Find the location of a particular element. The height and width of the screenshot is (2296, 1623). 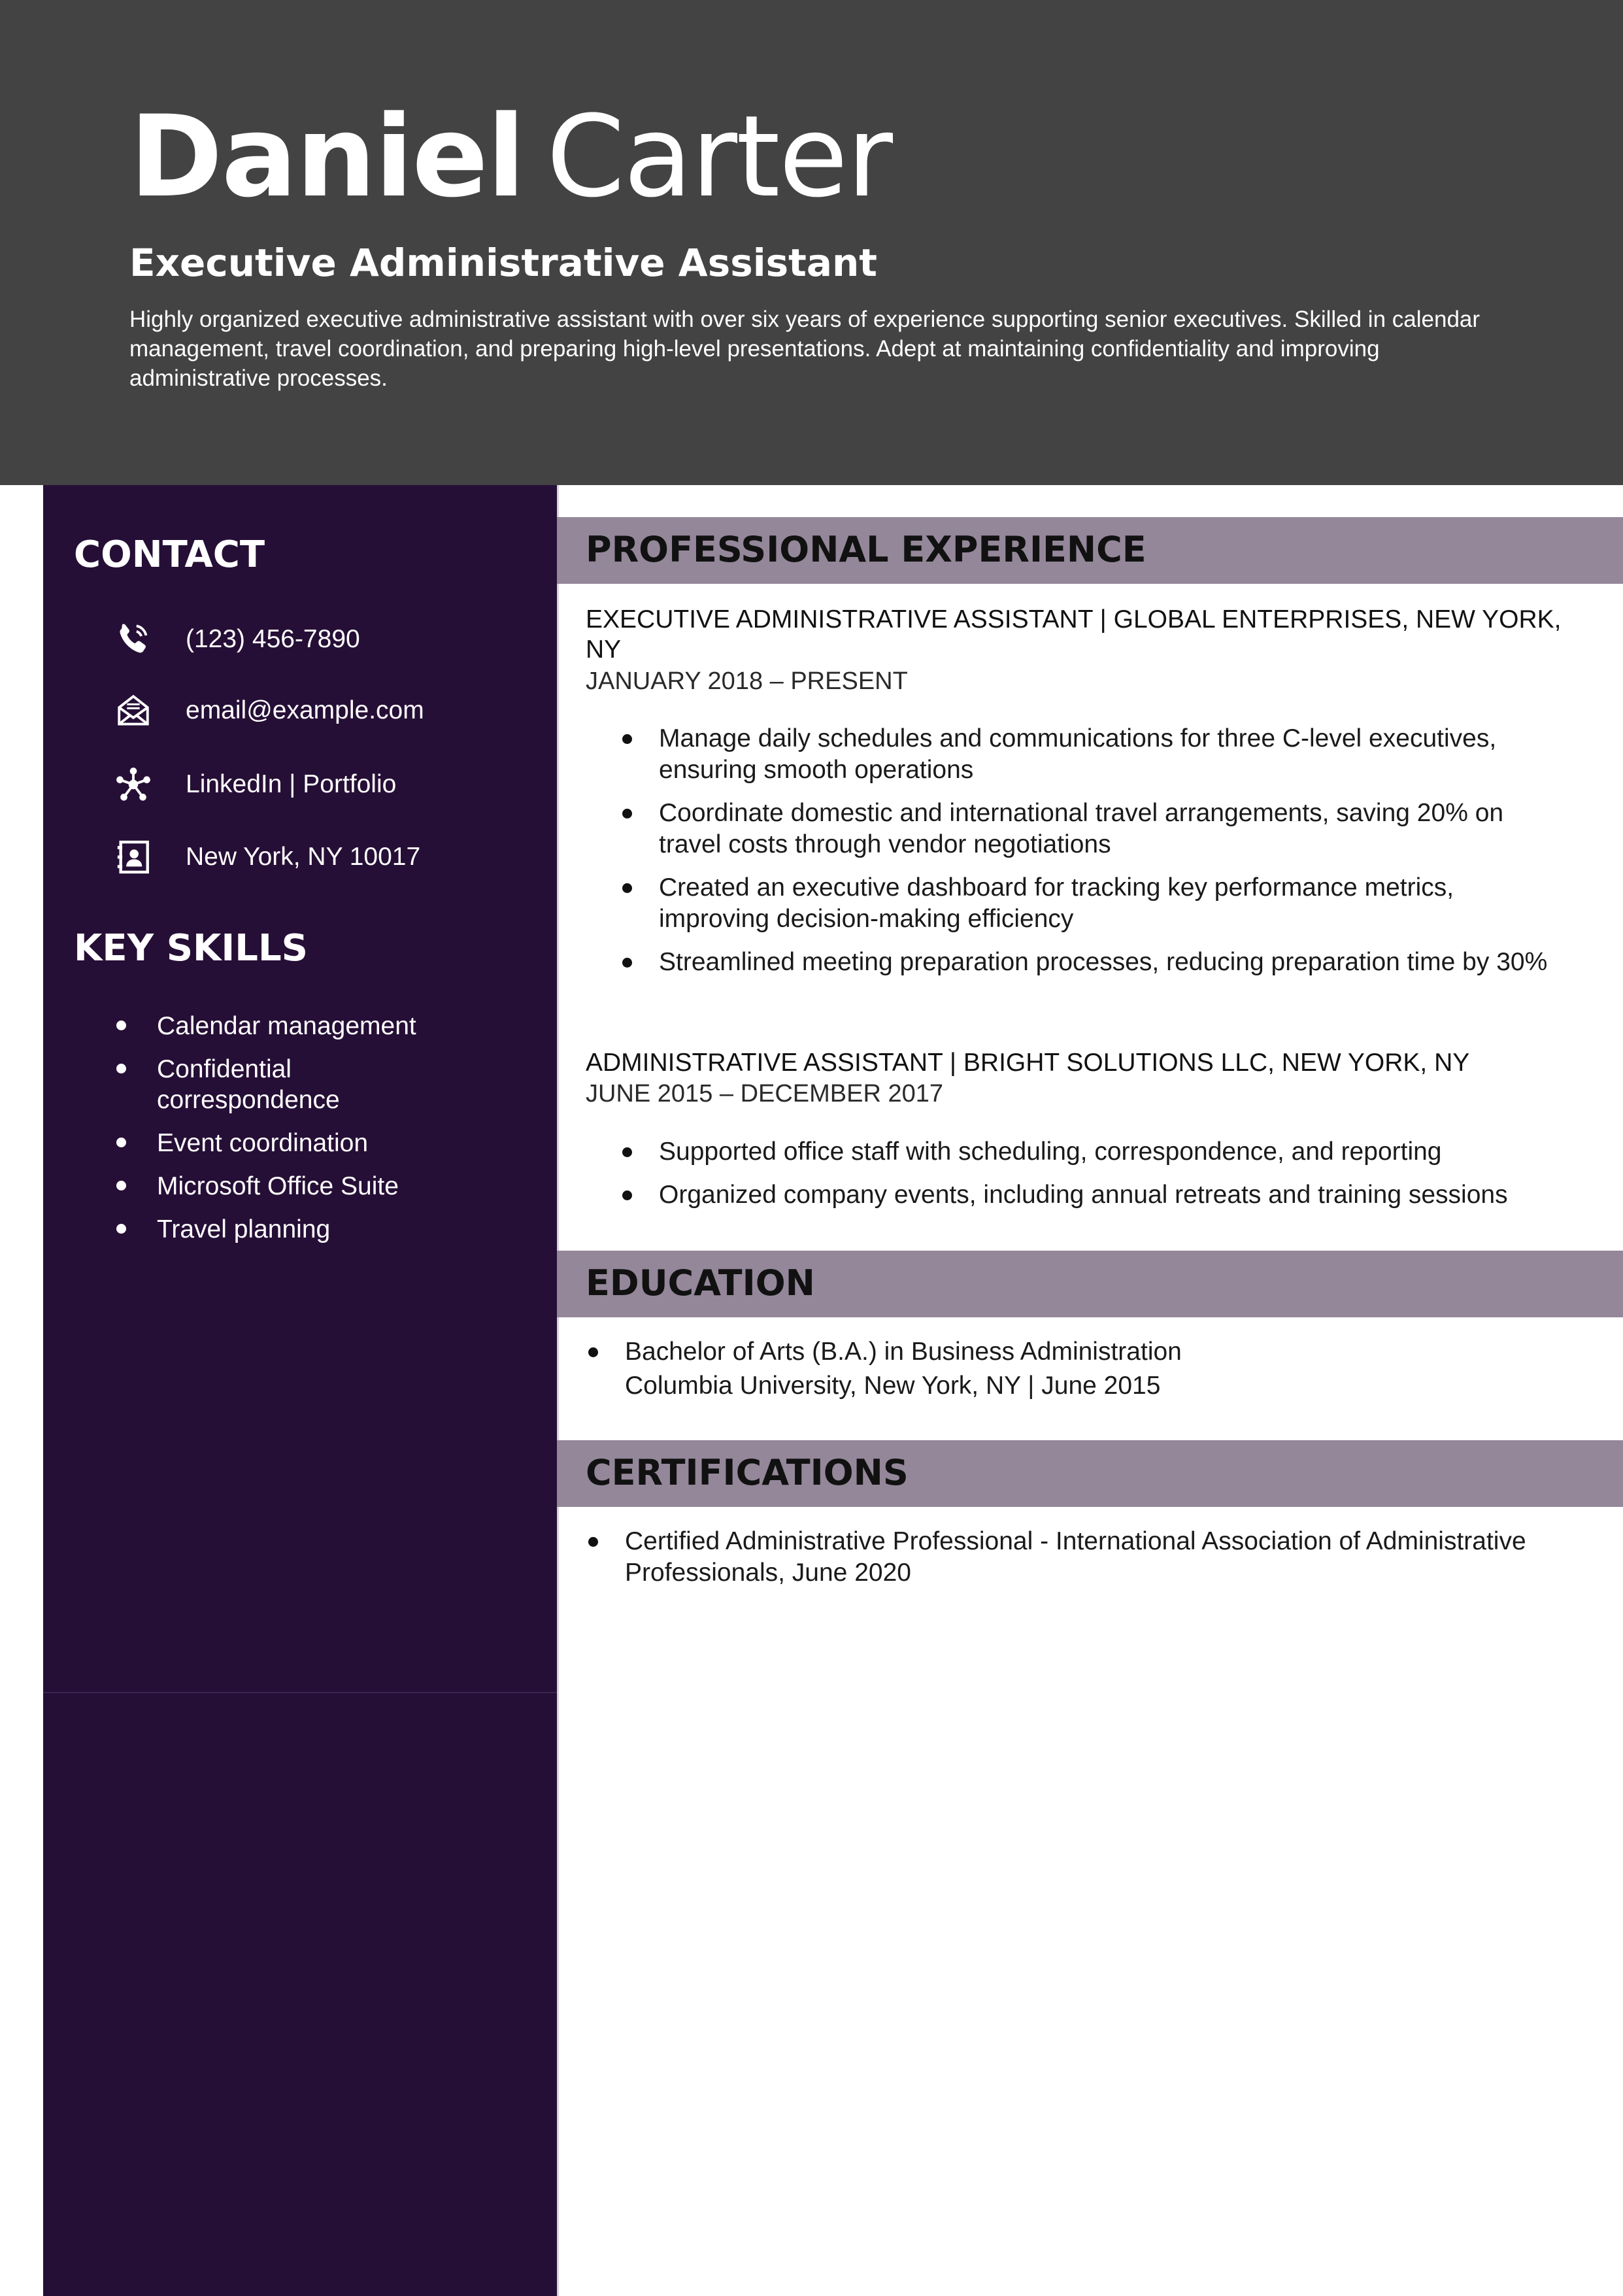

first-name: Daniel is located at coordinates (327, 157).